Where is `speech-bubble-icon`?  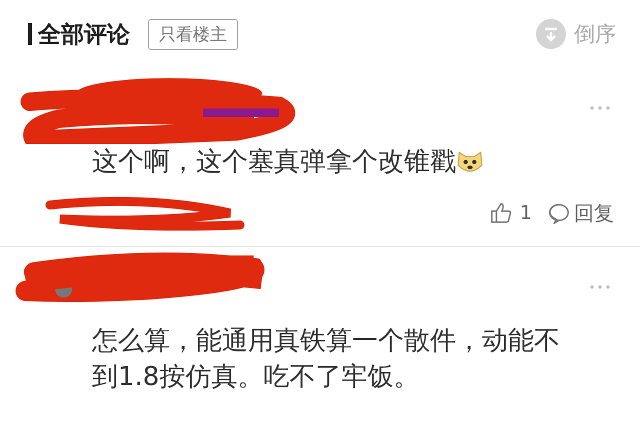 speech-bubble-icon is located at coordinates (559, 213).